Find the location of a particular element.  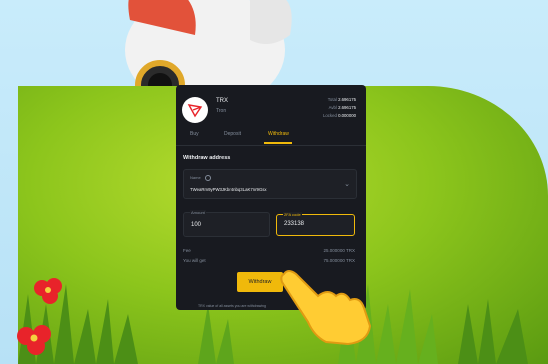

balance-total: Total 2.696175 is located at coordinates (341, 99).